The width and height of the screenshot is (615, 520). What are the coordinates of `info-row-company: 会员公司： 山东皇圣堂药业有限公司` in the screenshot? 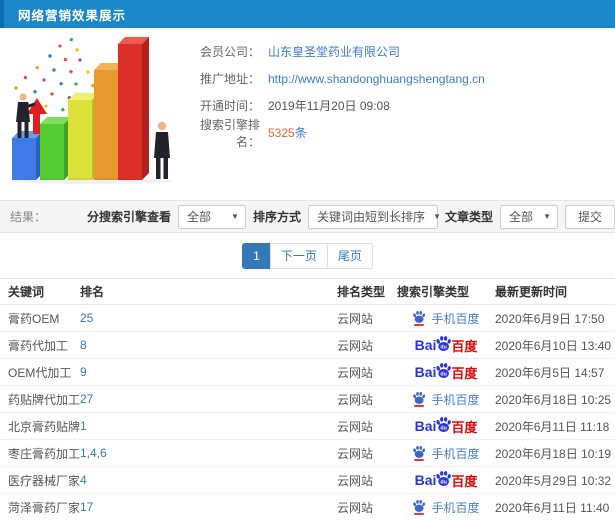 It's located at (396, 51).